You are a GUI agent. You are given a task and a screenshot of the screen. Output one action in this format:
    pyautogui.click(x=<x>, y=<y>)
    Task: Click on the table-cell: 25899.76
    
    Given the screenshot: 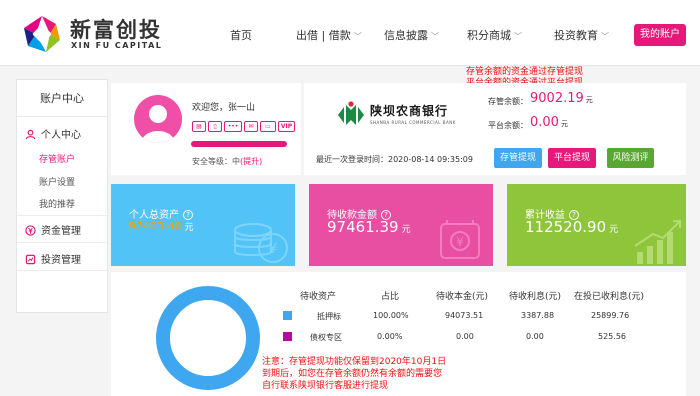 What is the action you would take?
    pyautogui.click(x=610, y=315)
    